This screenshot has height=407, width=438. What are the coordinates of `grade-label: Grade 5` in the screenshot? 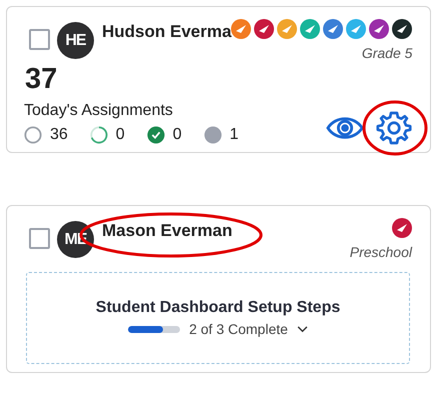 It's located at (387, 53).